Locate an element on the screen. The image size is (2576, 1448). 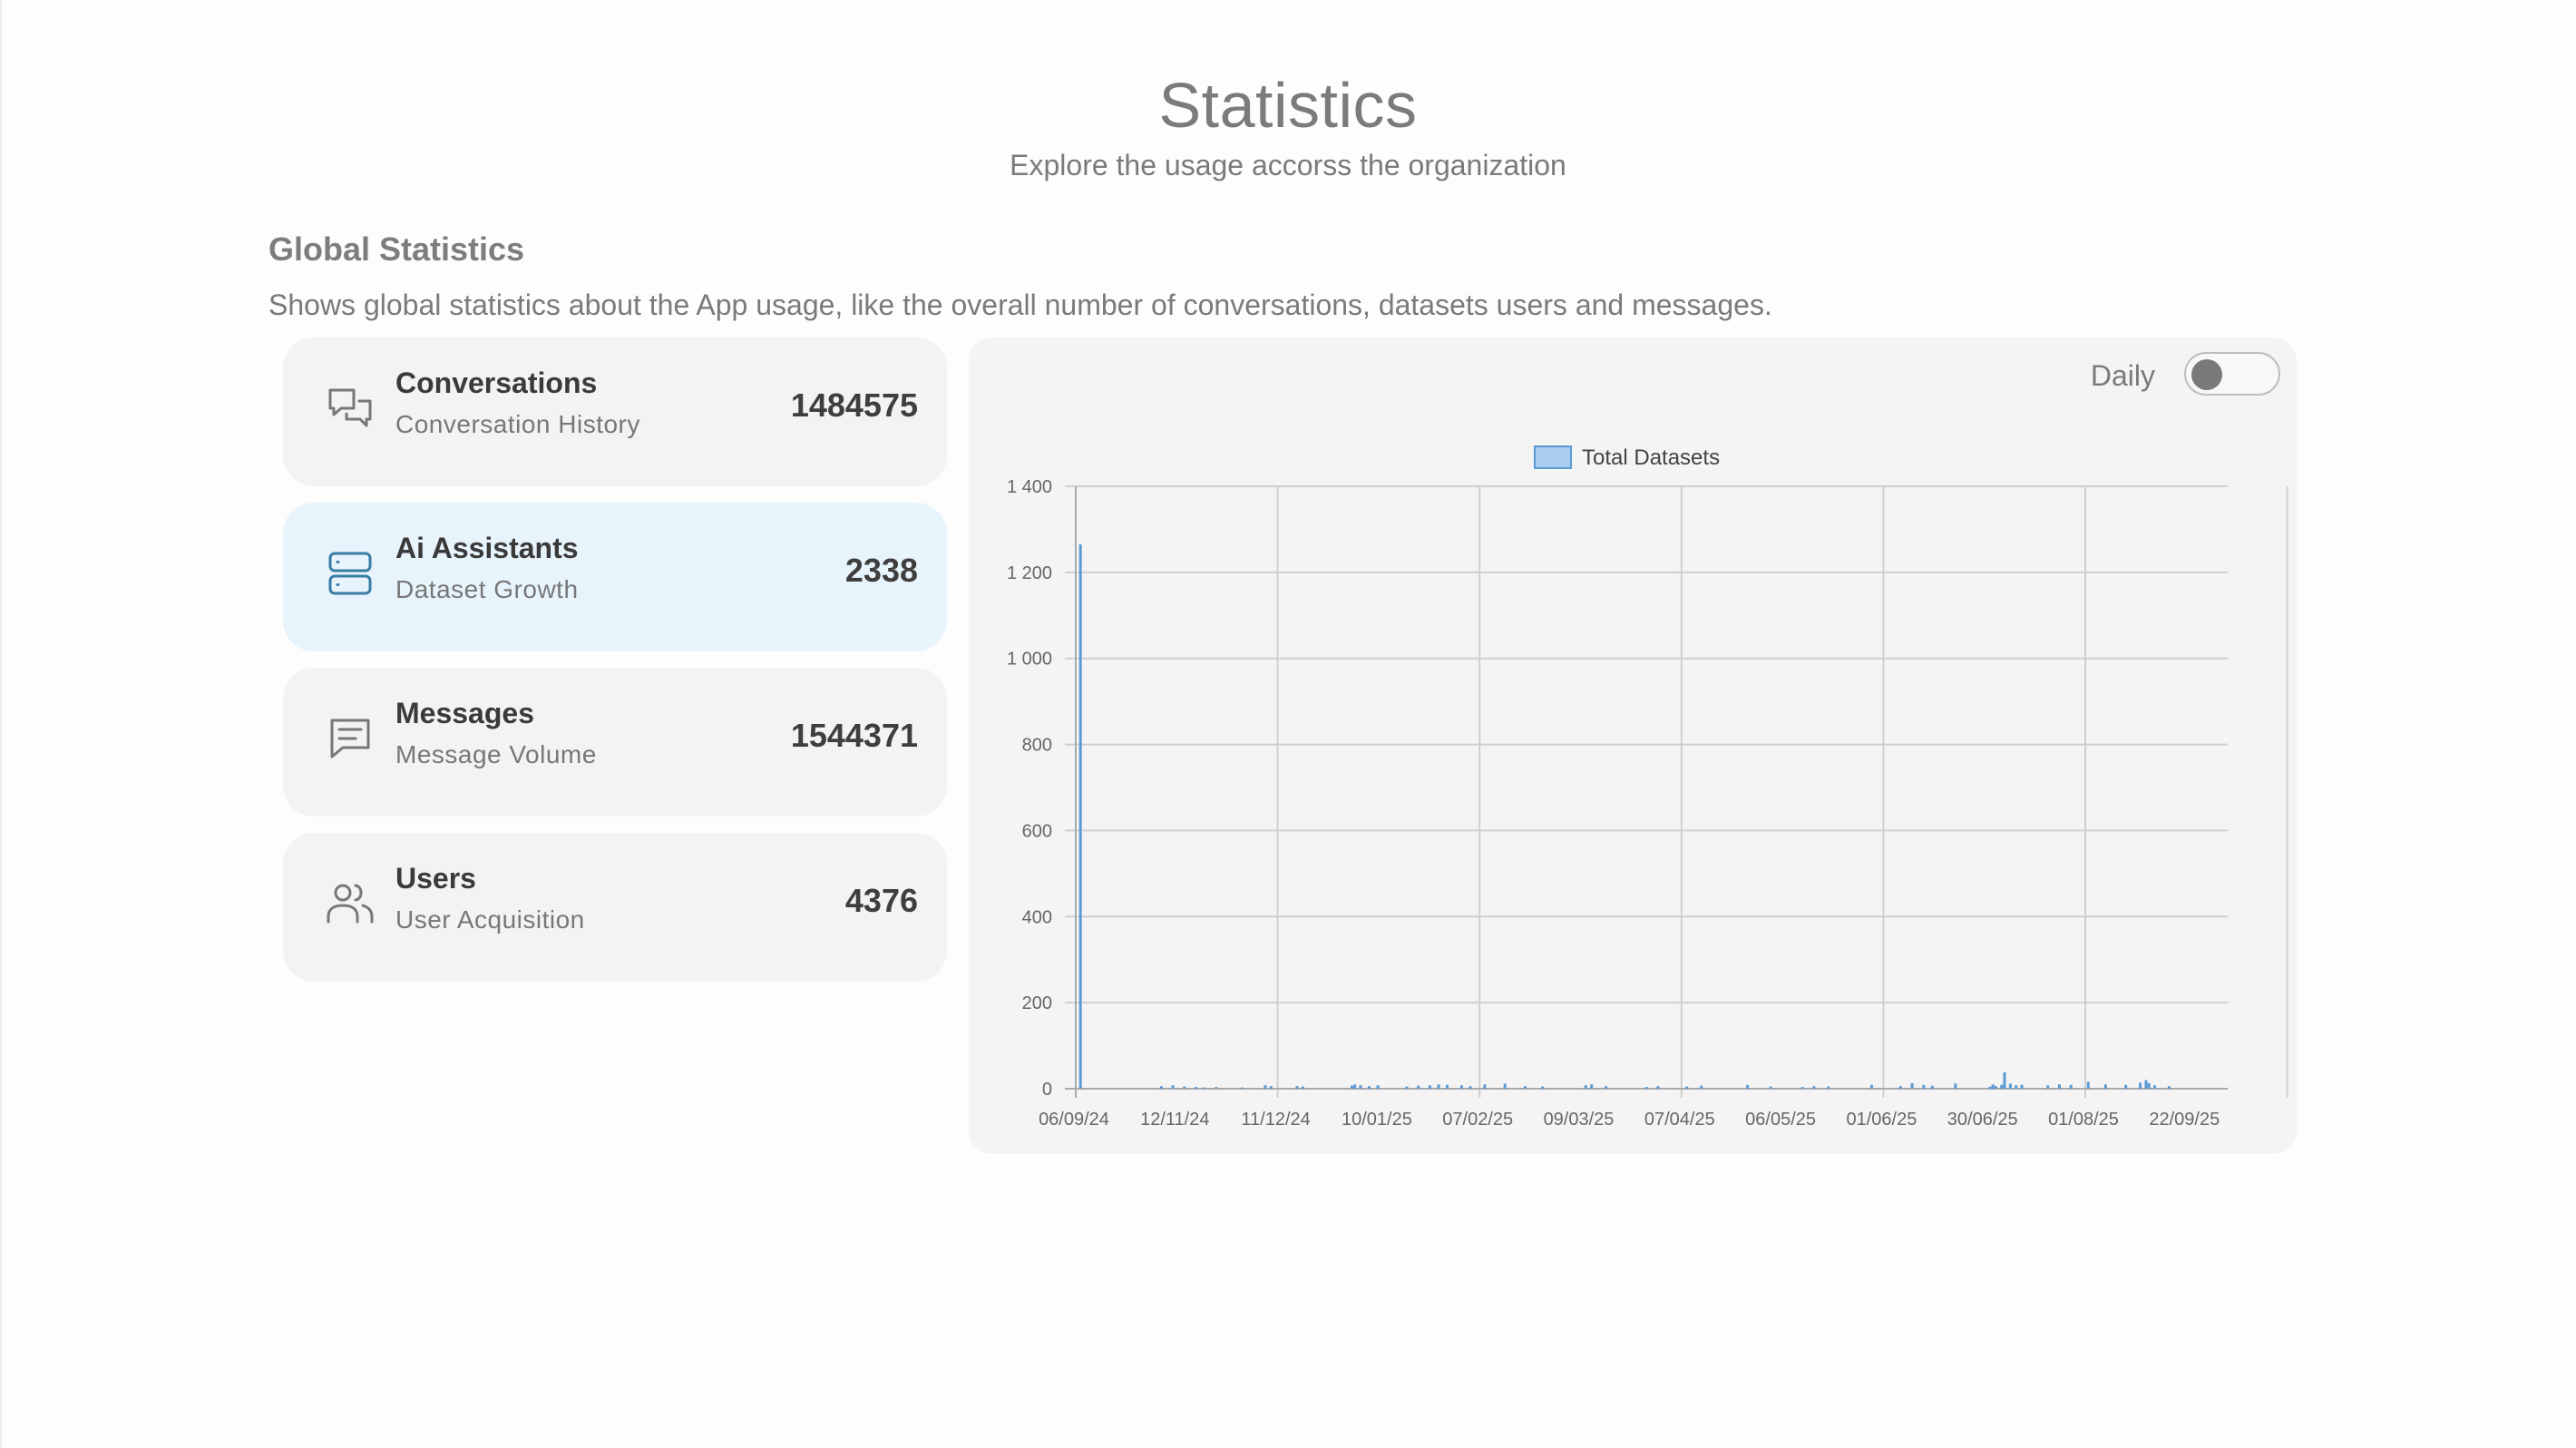
window-edge is located at coordinates (1, 724).